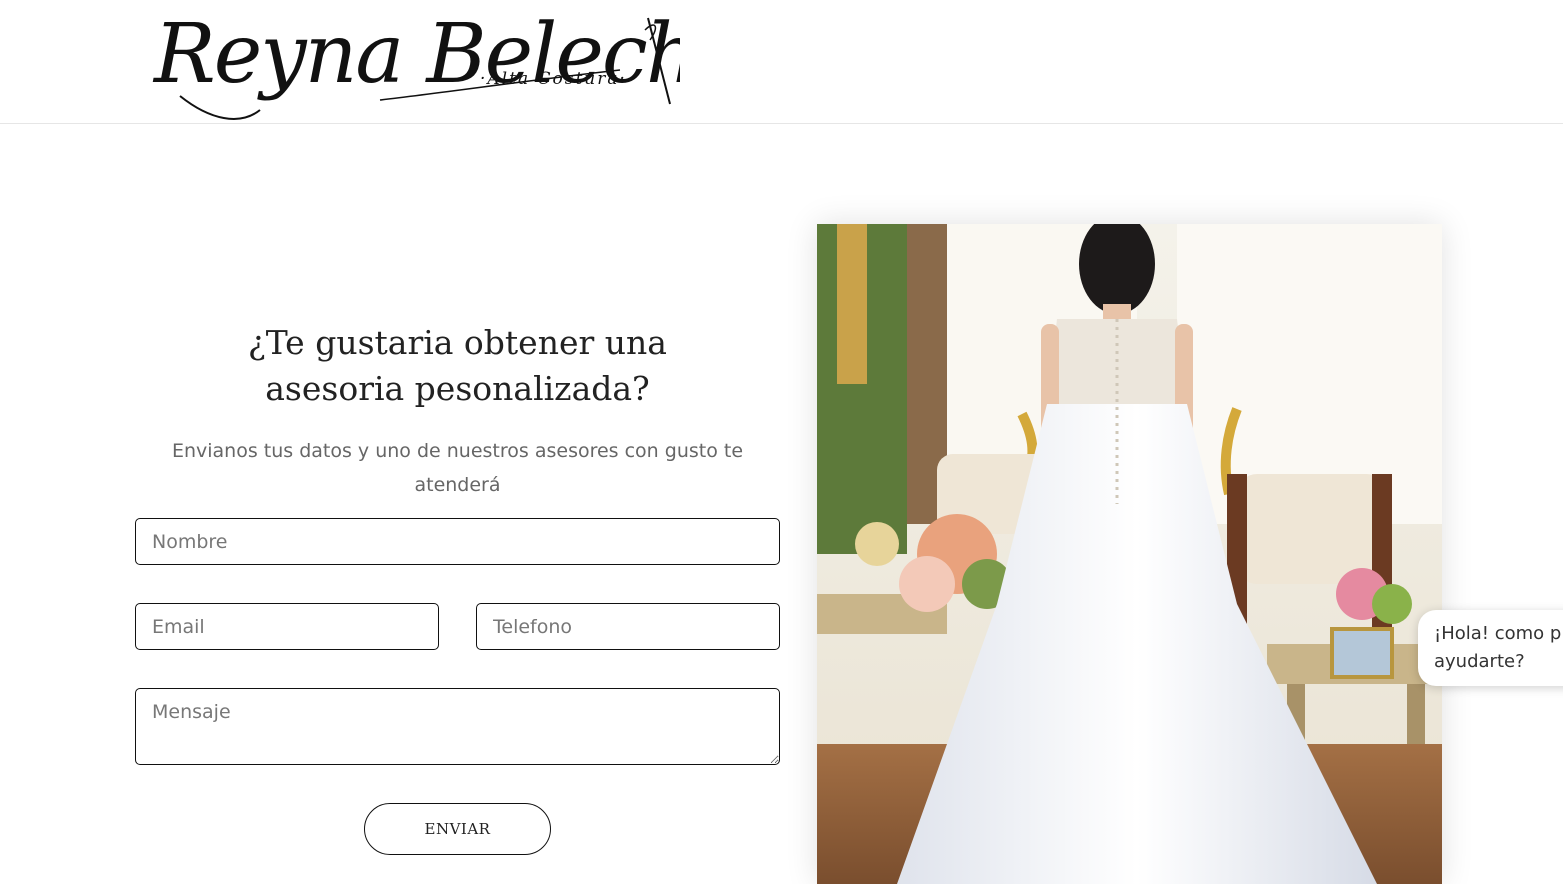 The width and height of the screenshot is (1563, 884). I want to click on phone-input, so click(628, 626).